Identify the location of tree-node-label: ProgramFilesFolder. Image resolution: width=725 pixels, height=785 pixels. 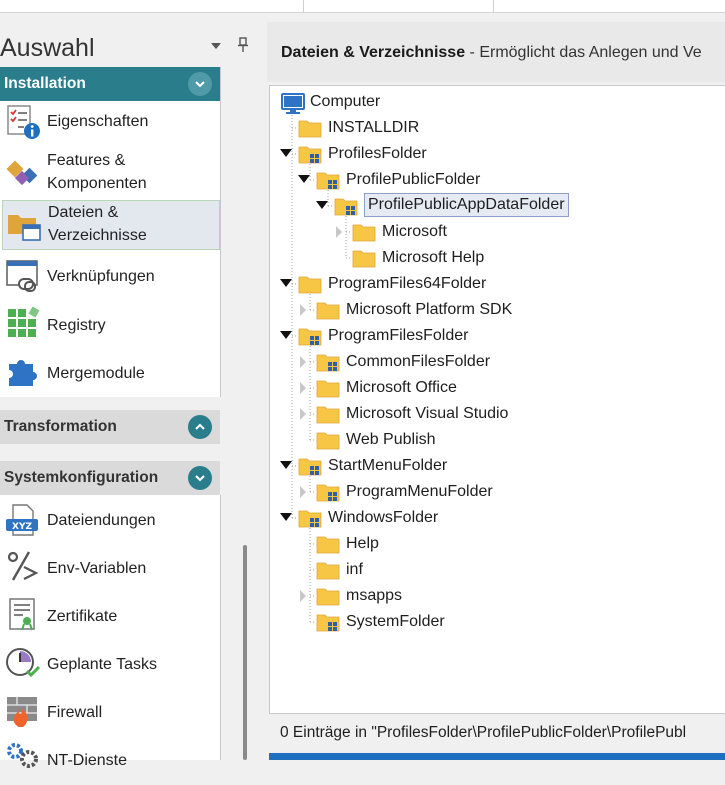
(398, 335).